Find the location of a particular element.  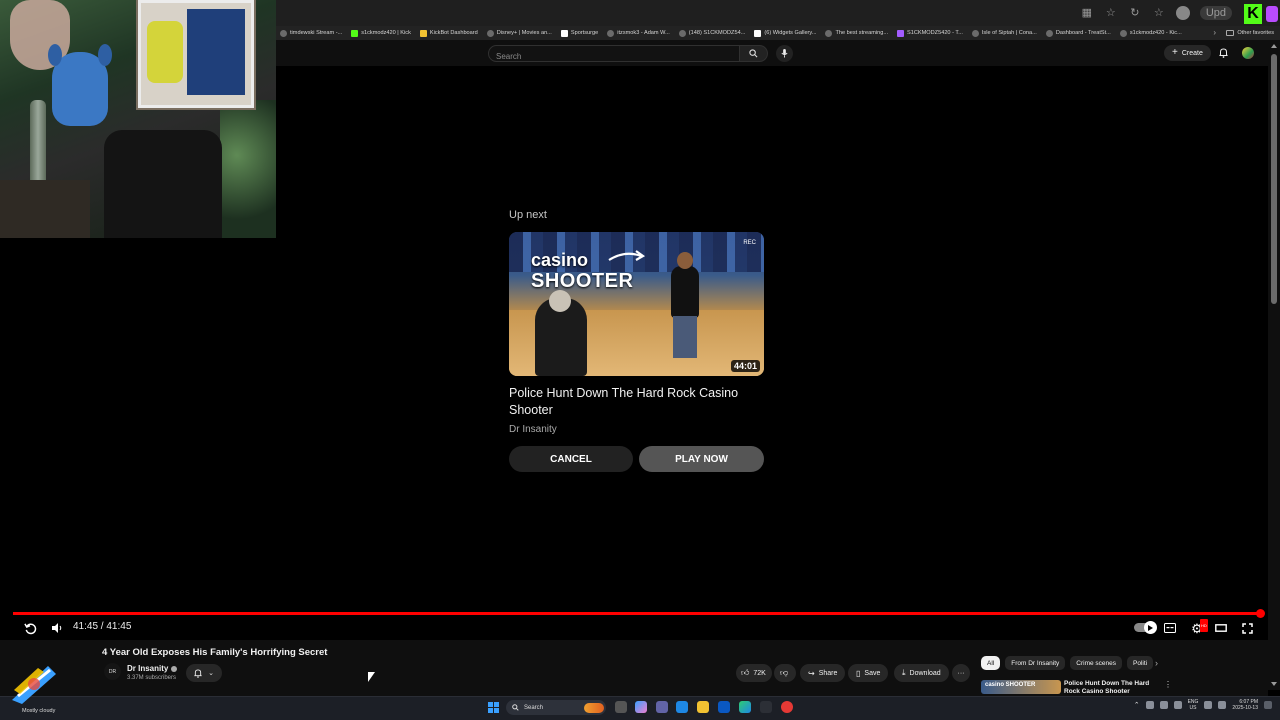

windows-start-button is located at coordinates (493, 707).